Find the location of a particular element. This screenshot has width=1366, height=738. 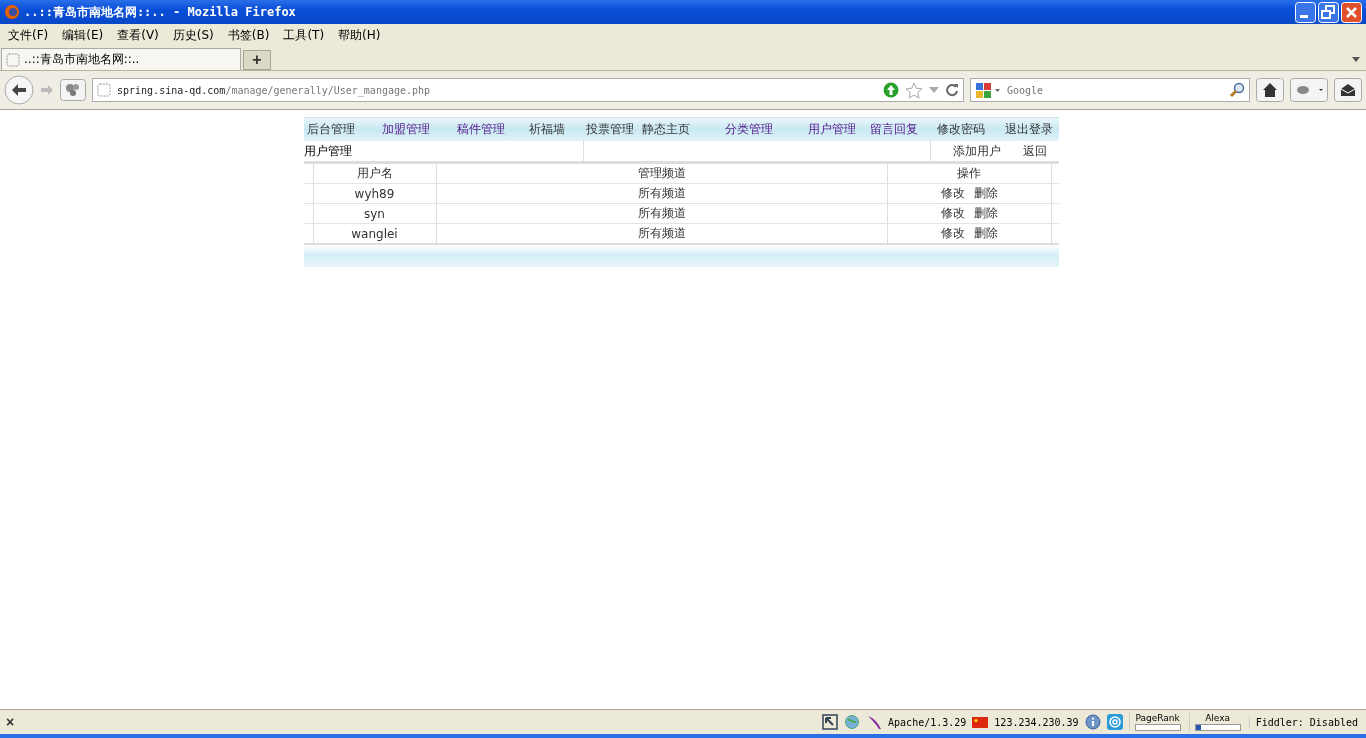

ip-address: 123.234.230.39 is located at coordinates (1036, 722).